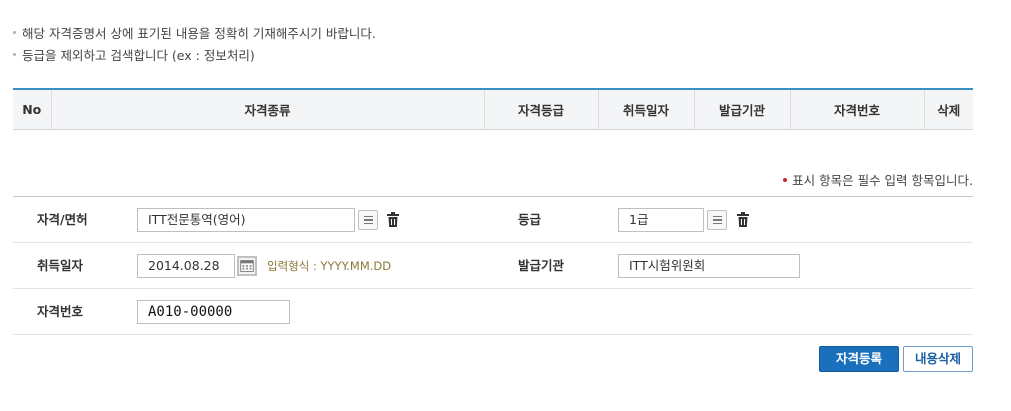 This screenshot has width=1011, height=411. Describe the element at coordinates (645, 109) in the screenshot. I see `column-header-date: 취득일자` at that location.